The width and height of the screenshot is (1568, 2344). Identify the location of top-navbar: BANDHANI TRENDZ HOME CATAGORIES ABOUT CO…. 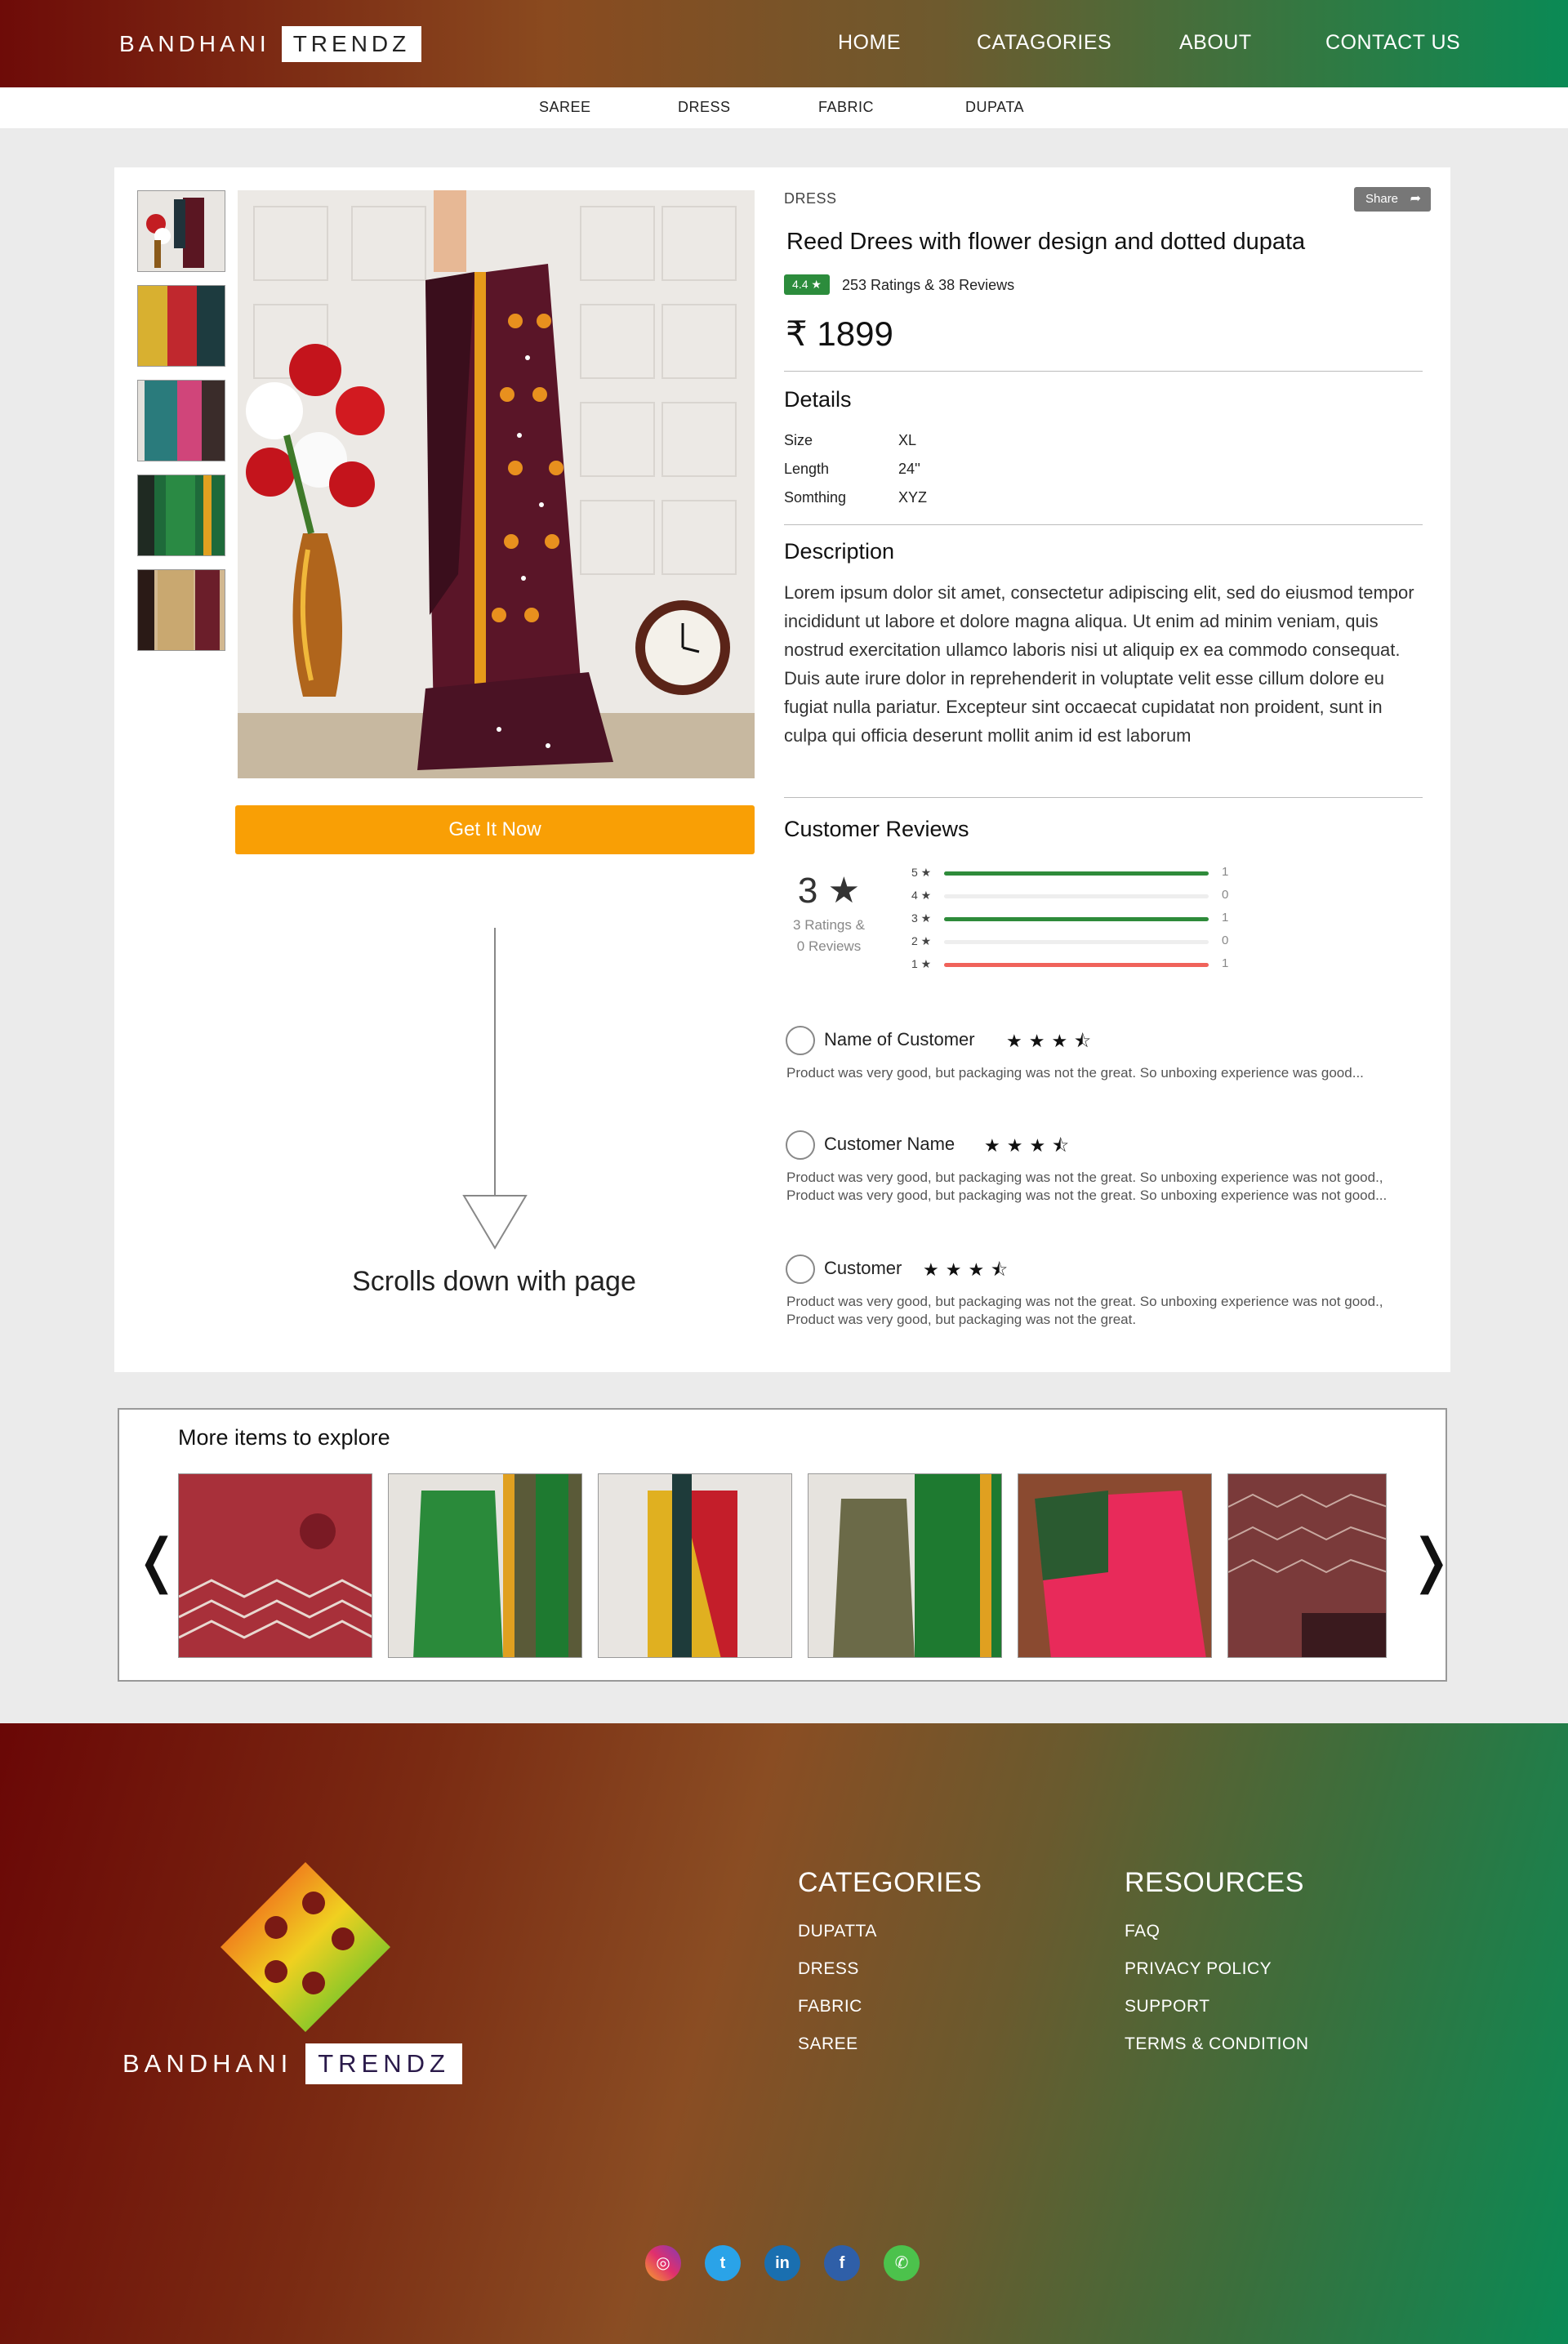
(784, 43).